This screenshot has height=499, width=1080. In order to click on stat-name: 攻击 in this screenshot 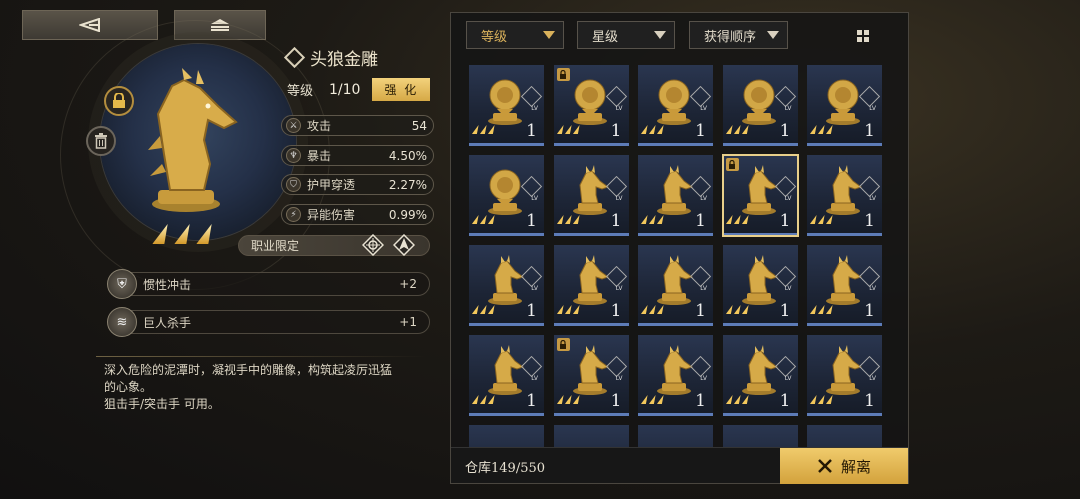, I will do `click(319, 126)`.